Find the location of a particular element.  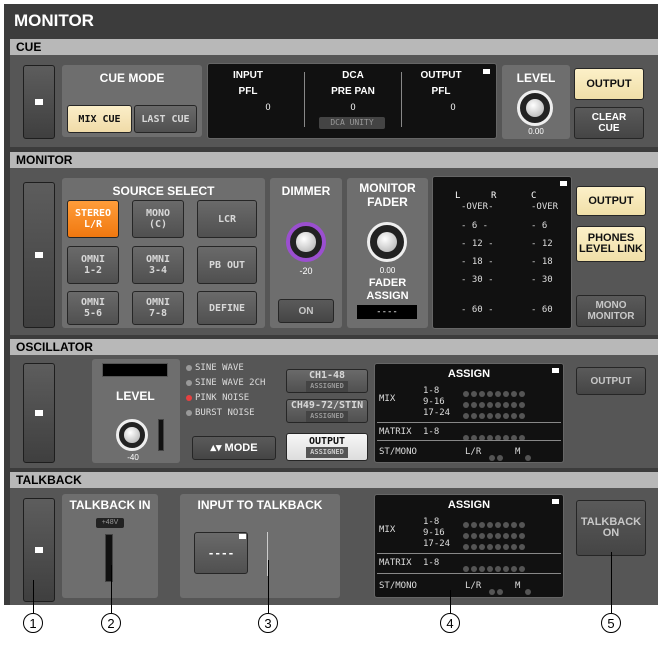

level-label: LEVEL is located at coordinates (536, 78).